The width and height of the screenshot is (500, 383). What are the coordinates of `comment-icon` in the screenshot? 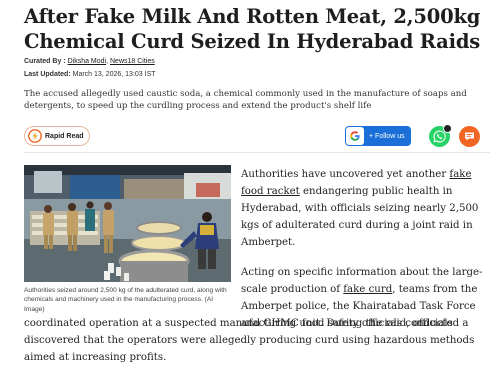 It's located at (469, 136).